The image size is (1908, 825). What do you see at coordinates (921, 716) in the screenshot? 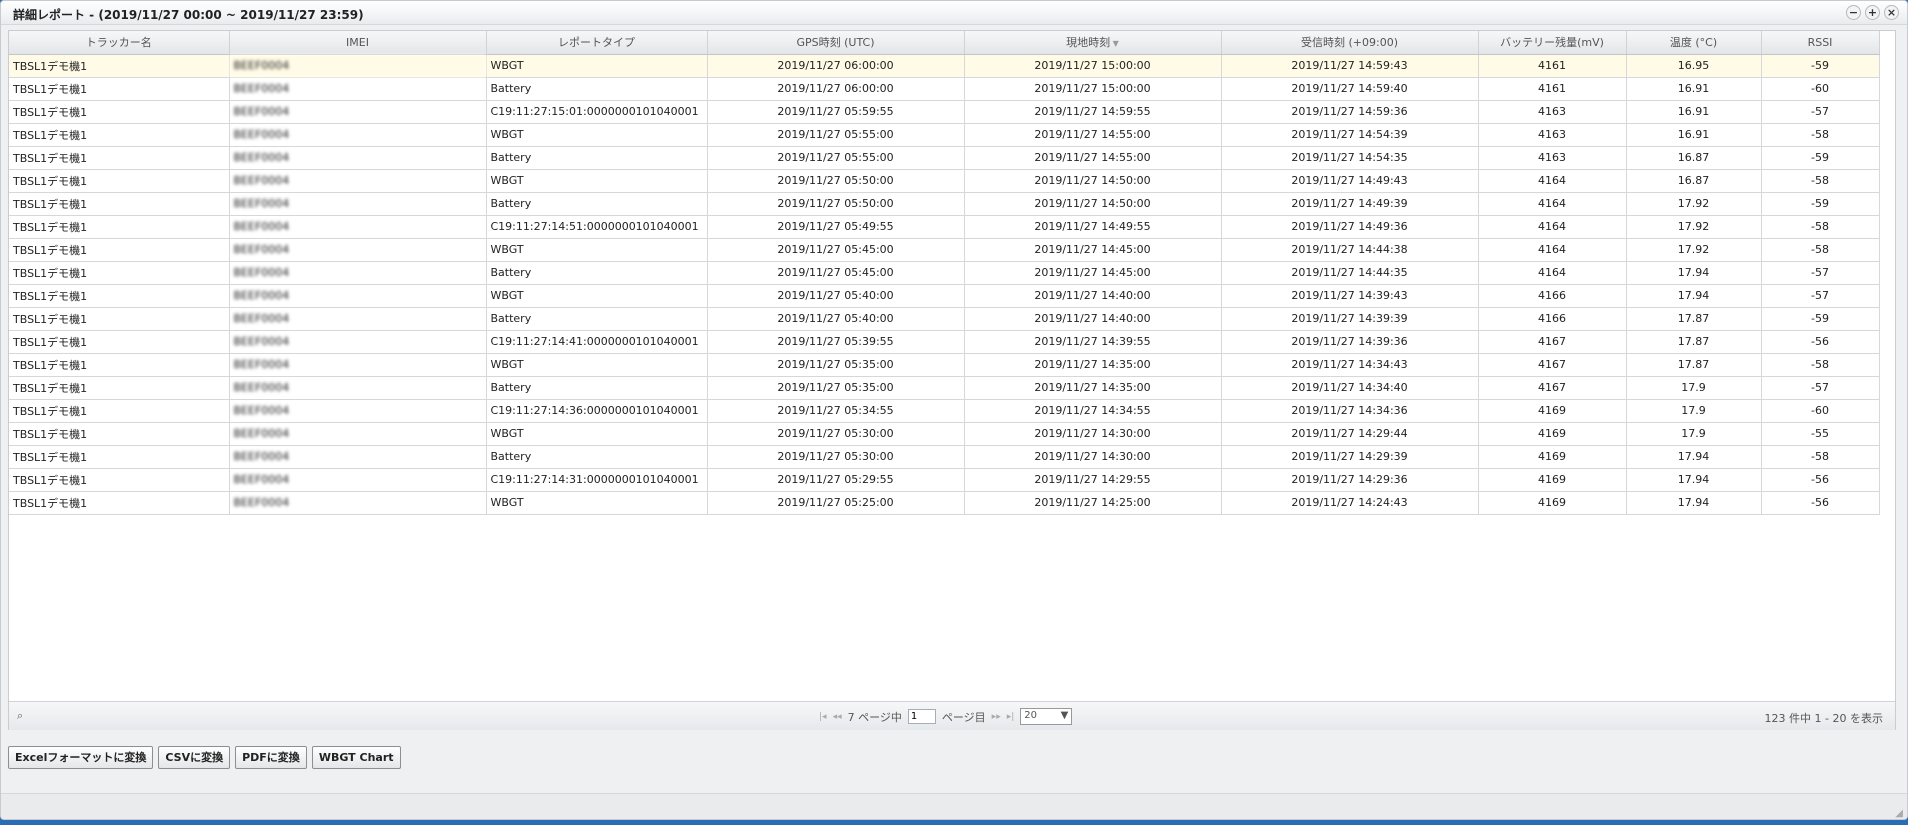
I see `page-number-input` at bounding box center [921, 716].